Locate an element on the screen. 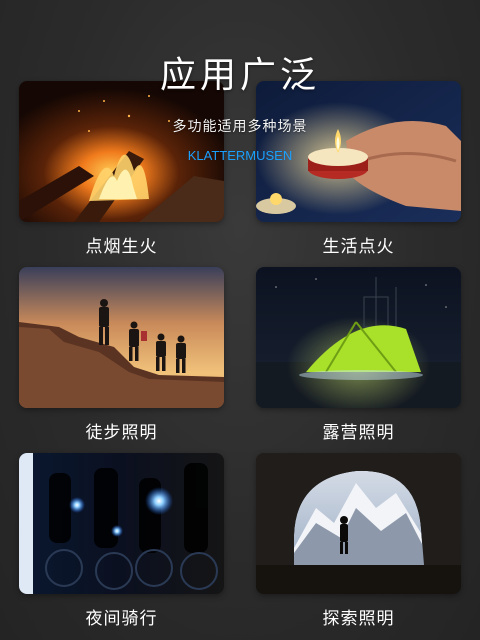  use-case-card-camping: 露营照明 is located at coordinates (358, 355).